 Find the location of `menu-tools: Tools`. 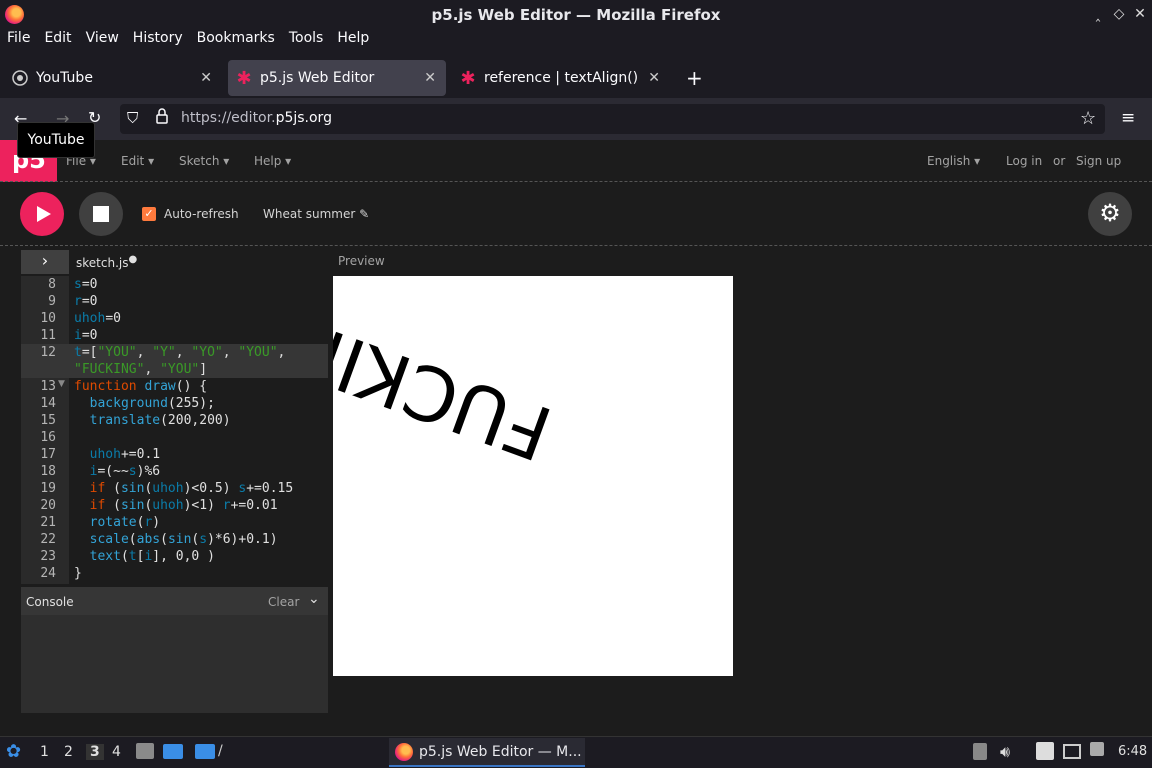

menu-tools: Tools is located at coordinates (306, 41).